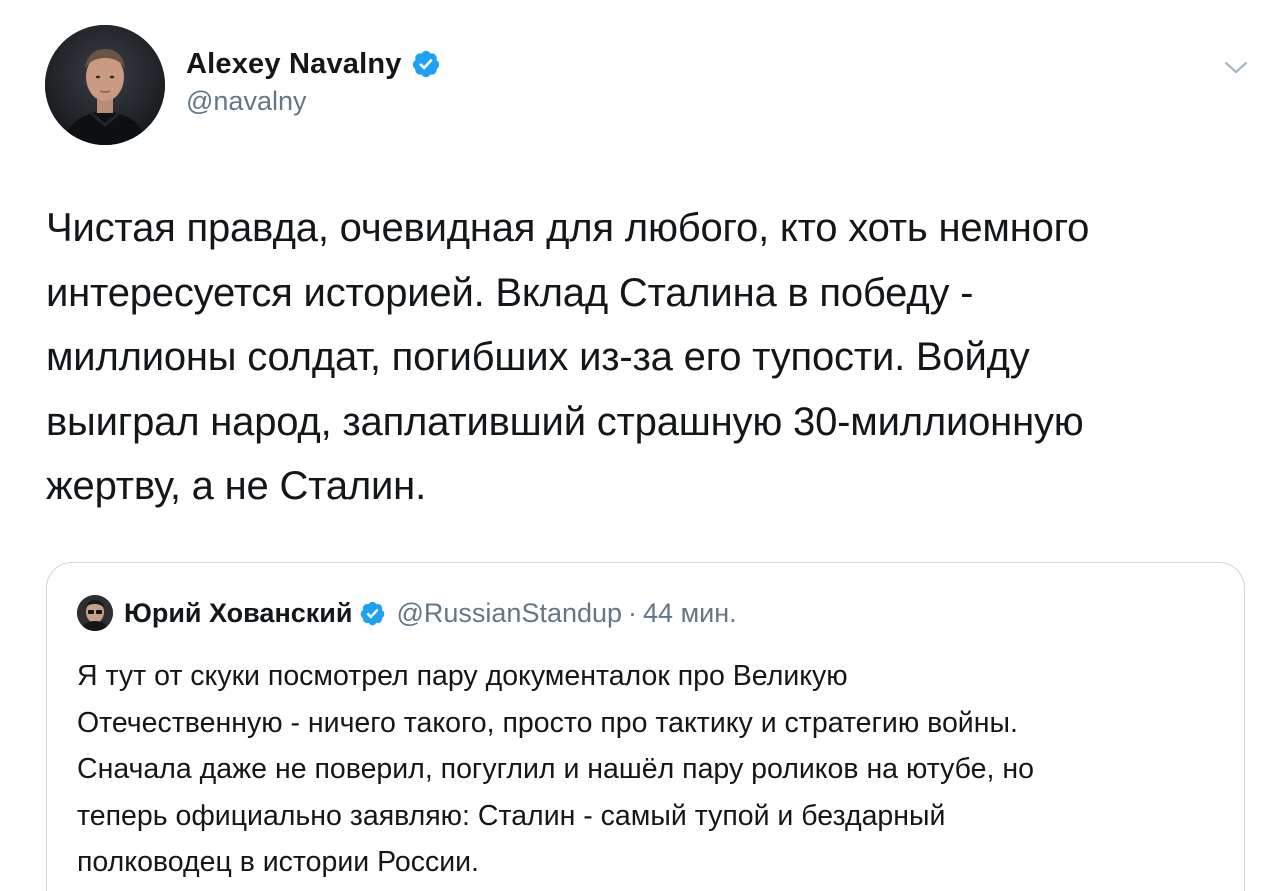  I want to click on author-handle: @navalny, so click(246, 101).